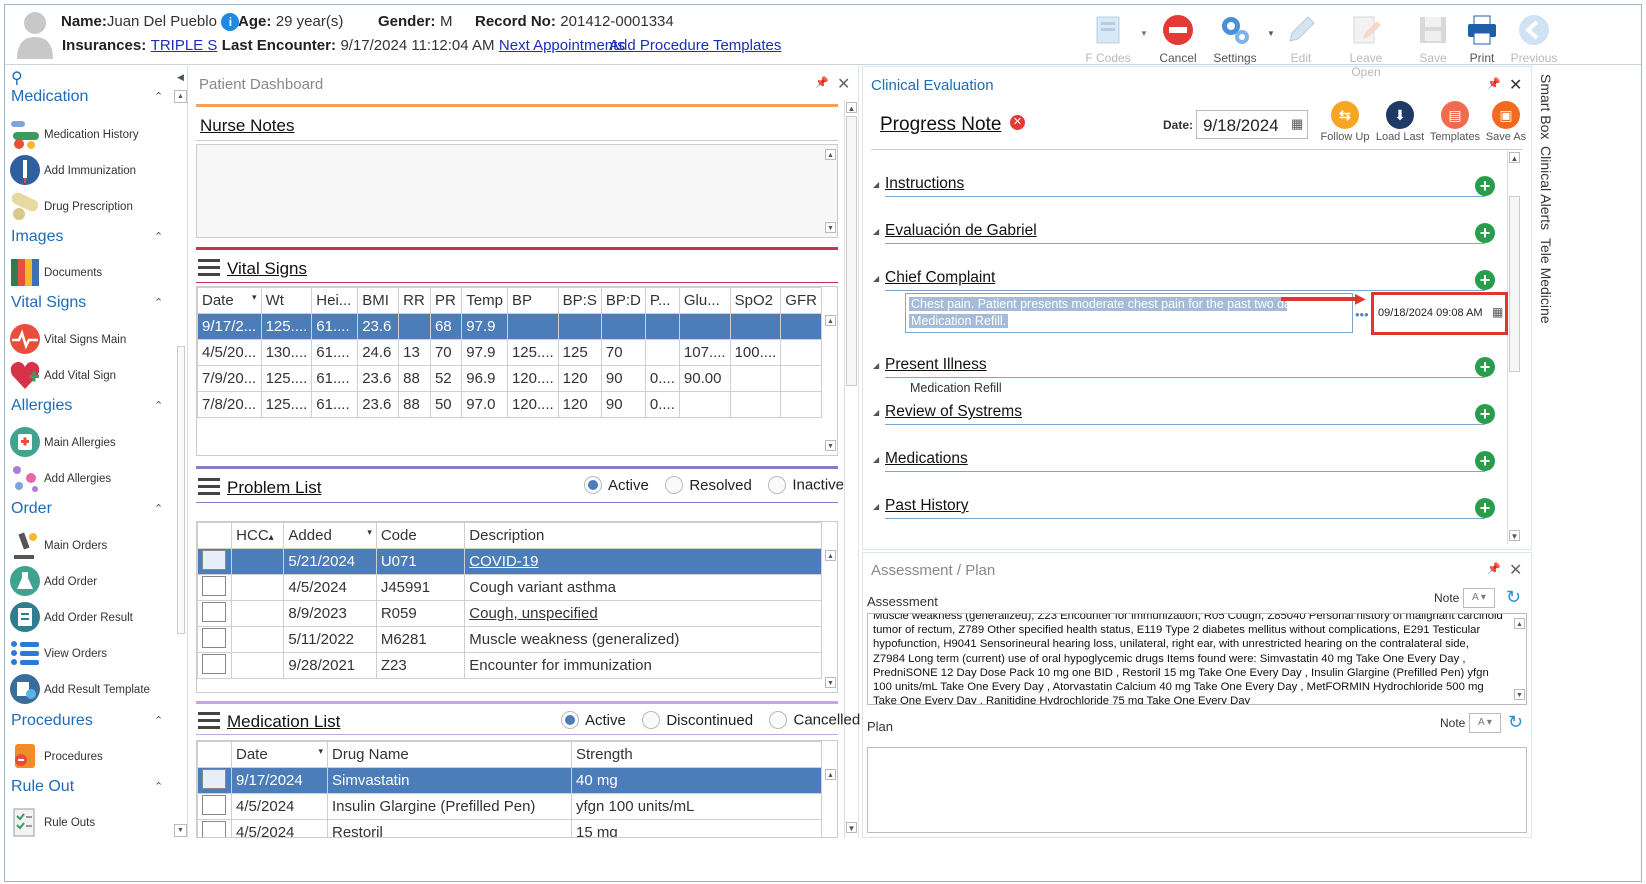  I want to click on table-row: 4/5/2024 J45991 Cough variant asthma, so click(509, 587).